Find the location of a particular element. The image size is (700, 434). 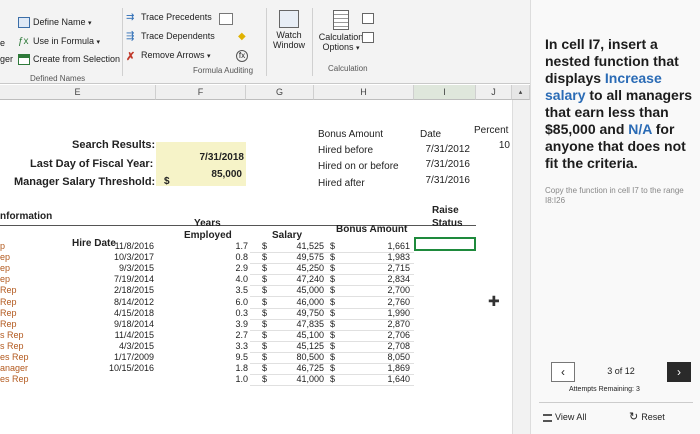

years-cell: 3.9 is located at coordinates (224, 324).